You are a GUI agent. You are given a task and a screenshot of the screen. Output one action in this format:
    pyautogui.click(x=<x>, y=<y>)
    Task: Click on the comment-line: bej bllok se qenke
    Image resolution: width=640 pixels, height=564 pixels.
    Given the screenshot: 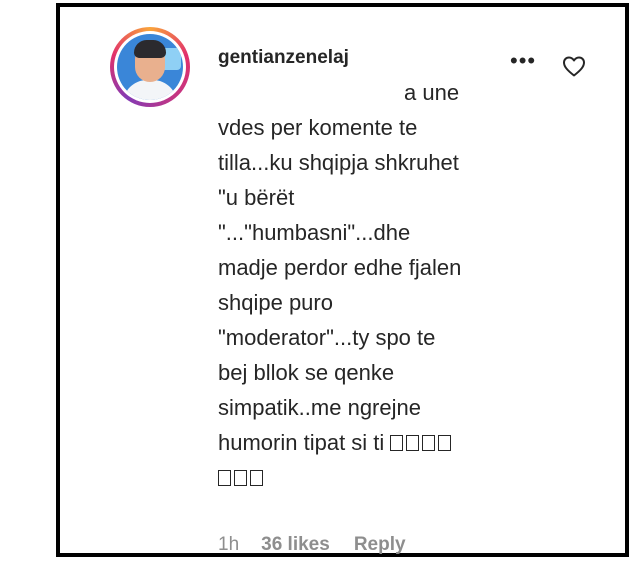 What is the action you would take?
    pyautogui.click(x=306, y=372)
    